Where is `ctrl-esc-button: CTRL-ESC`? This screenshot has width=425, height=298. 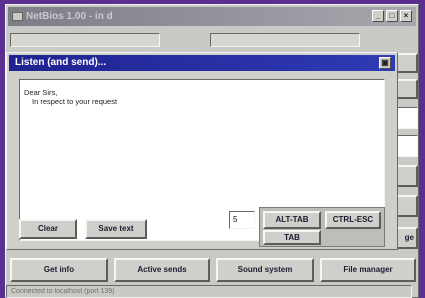 ctrl-esc-button: CTRL-ESC is located at coordinates (353, 220).